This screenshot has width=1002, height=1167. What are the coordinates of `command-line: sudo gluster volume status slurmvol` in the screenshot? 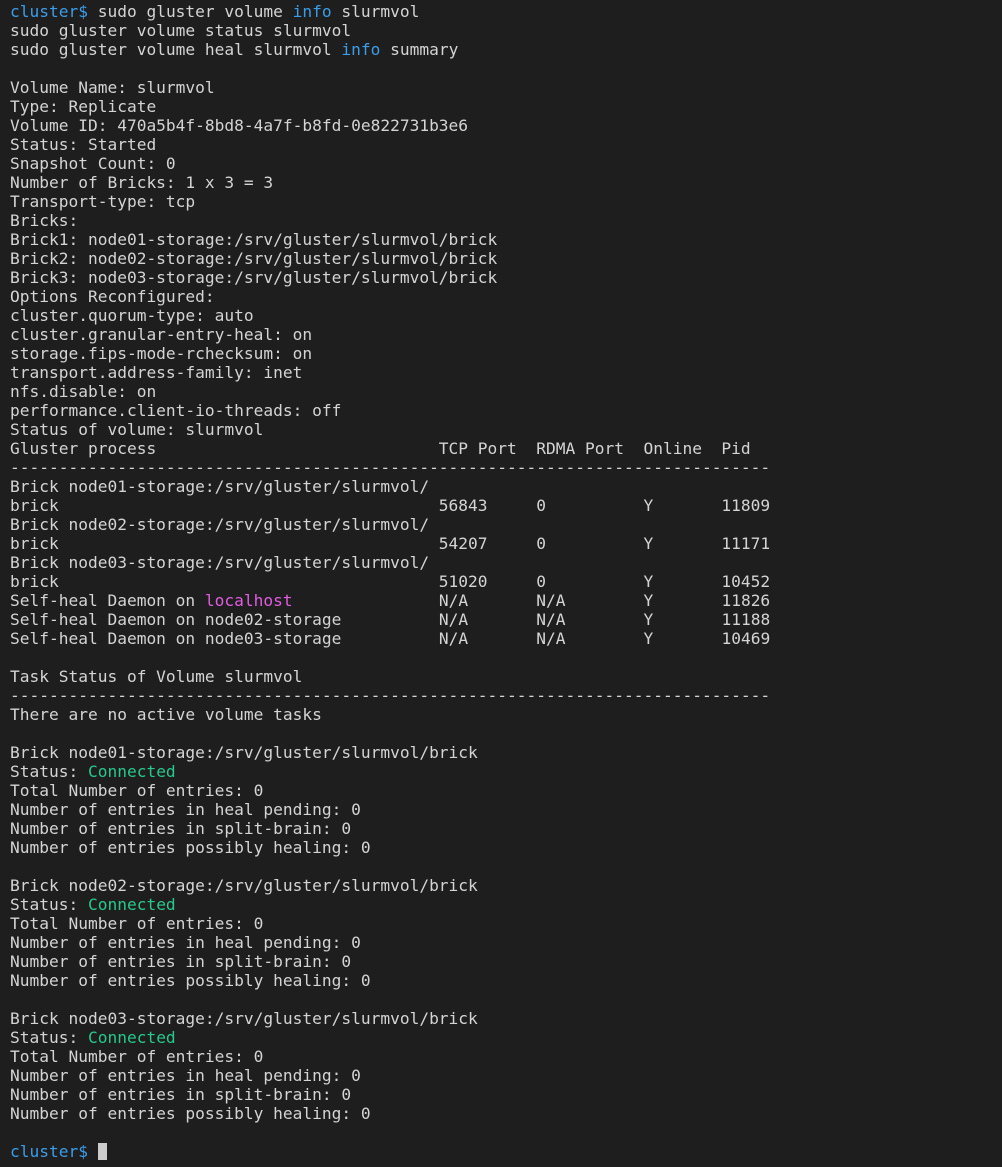 It's located at (502, 30).